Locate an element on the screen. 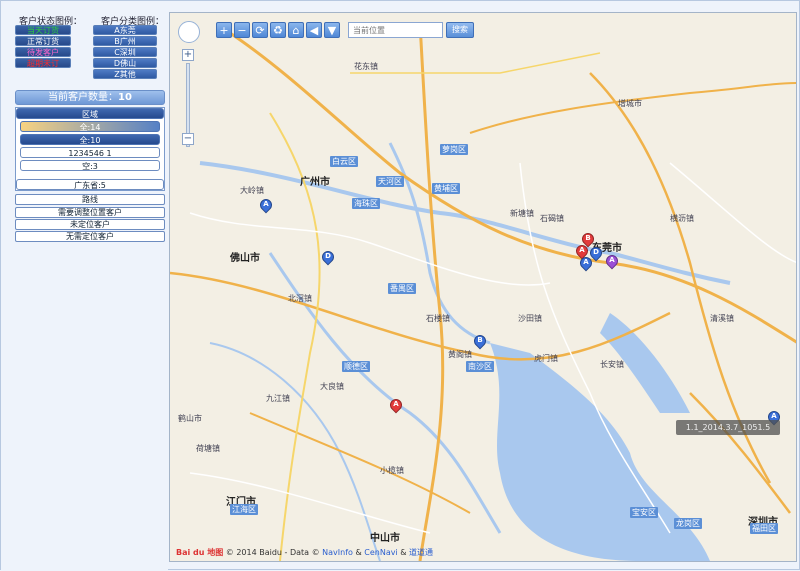 This screenshot has width=800, height=571. town-label: 增城市 is located at coordinates (630, 103).